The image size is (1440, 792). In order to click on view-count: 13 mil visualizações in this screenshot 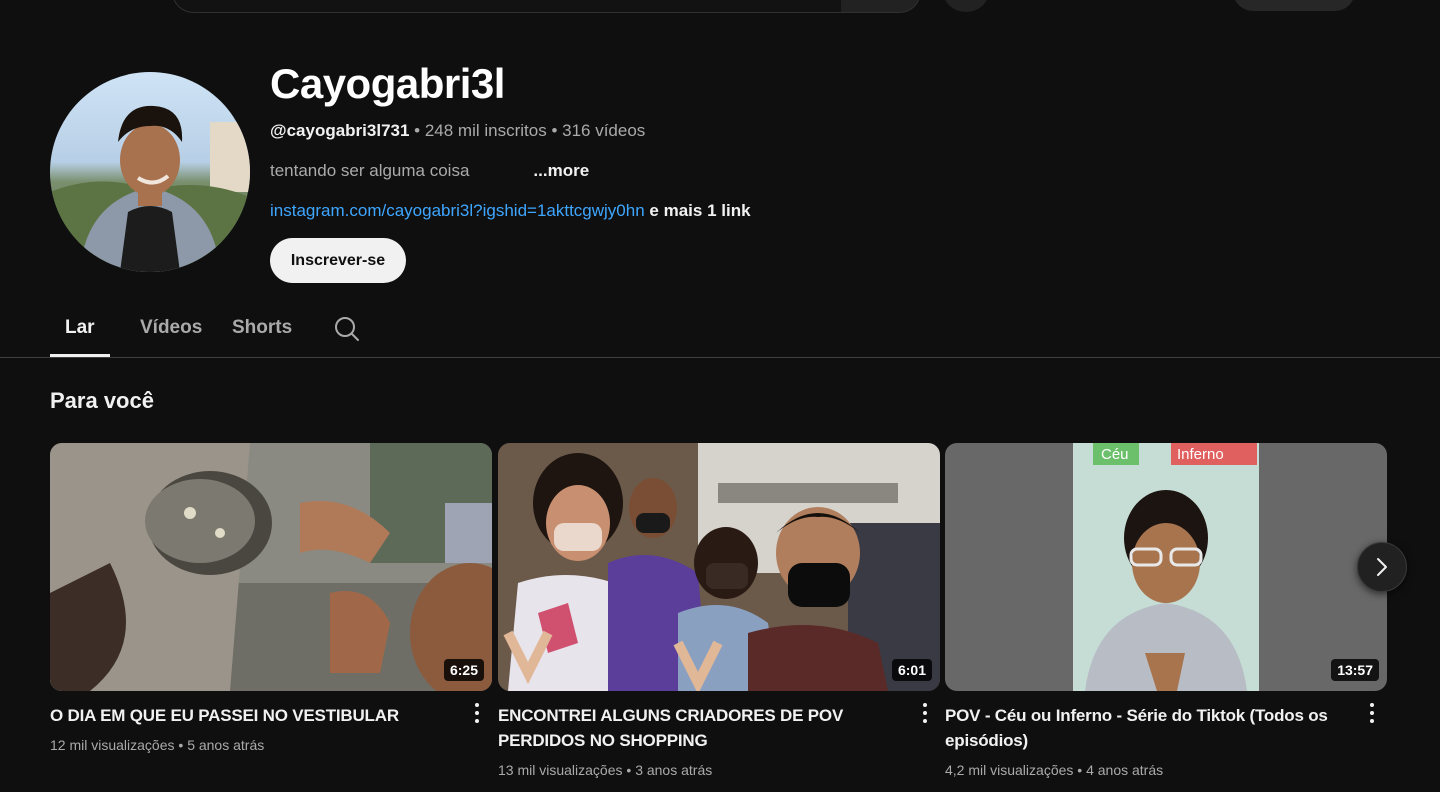, I will do `click(560, 770)`.